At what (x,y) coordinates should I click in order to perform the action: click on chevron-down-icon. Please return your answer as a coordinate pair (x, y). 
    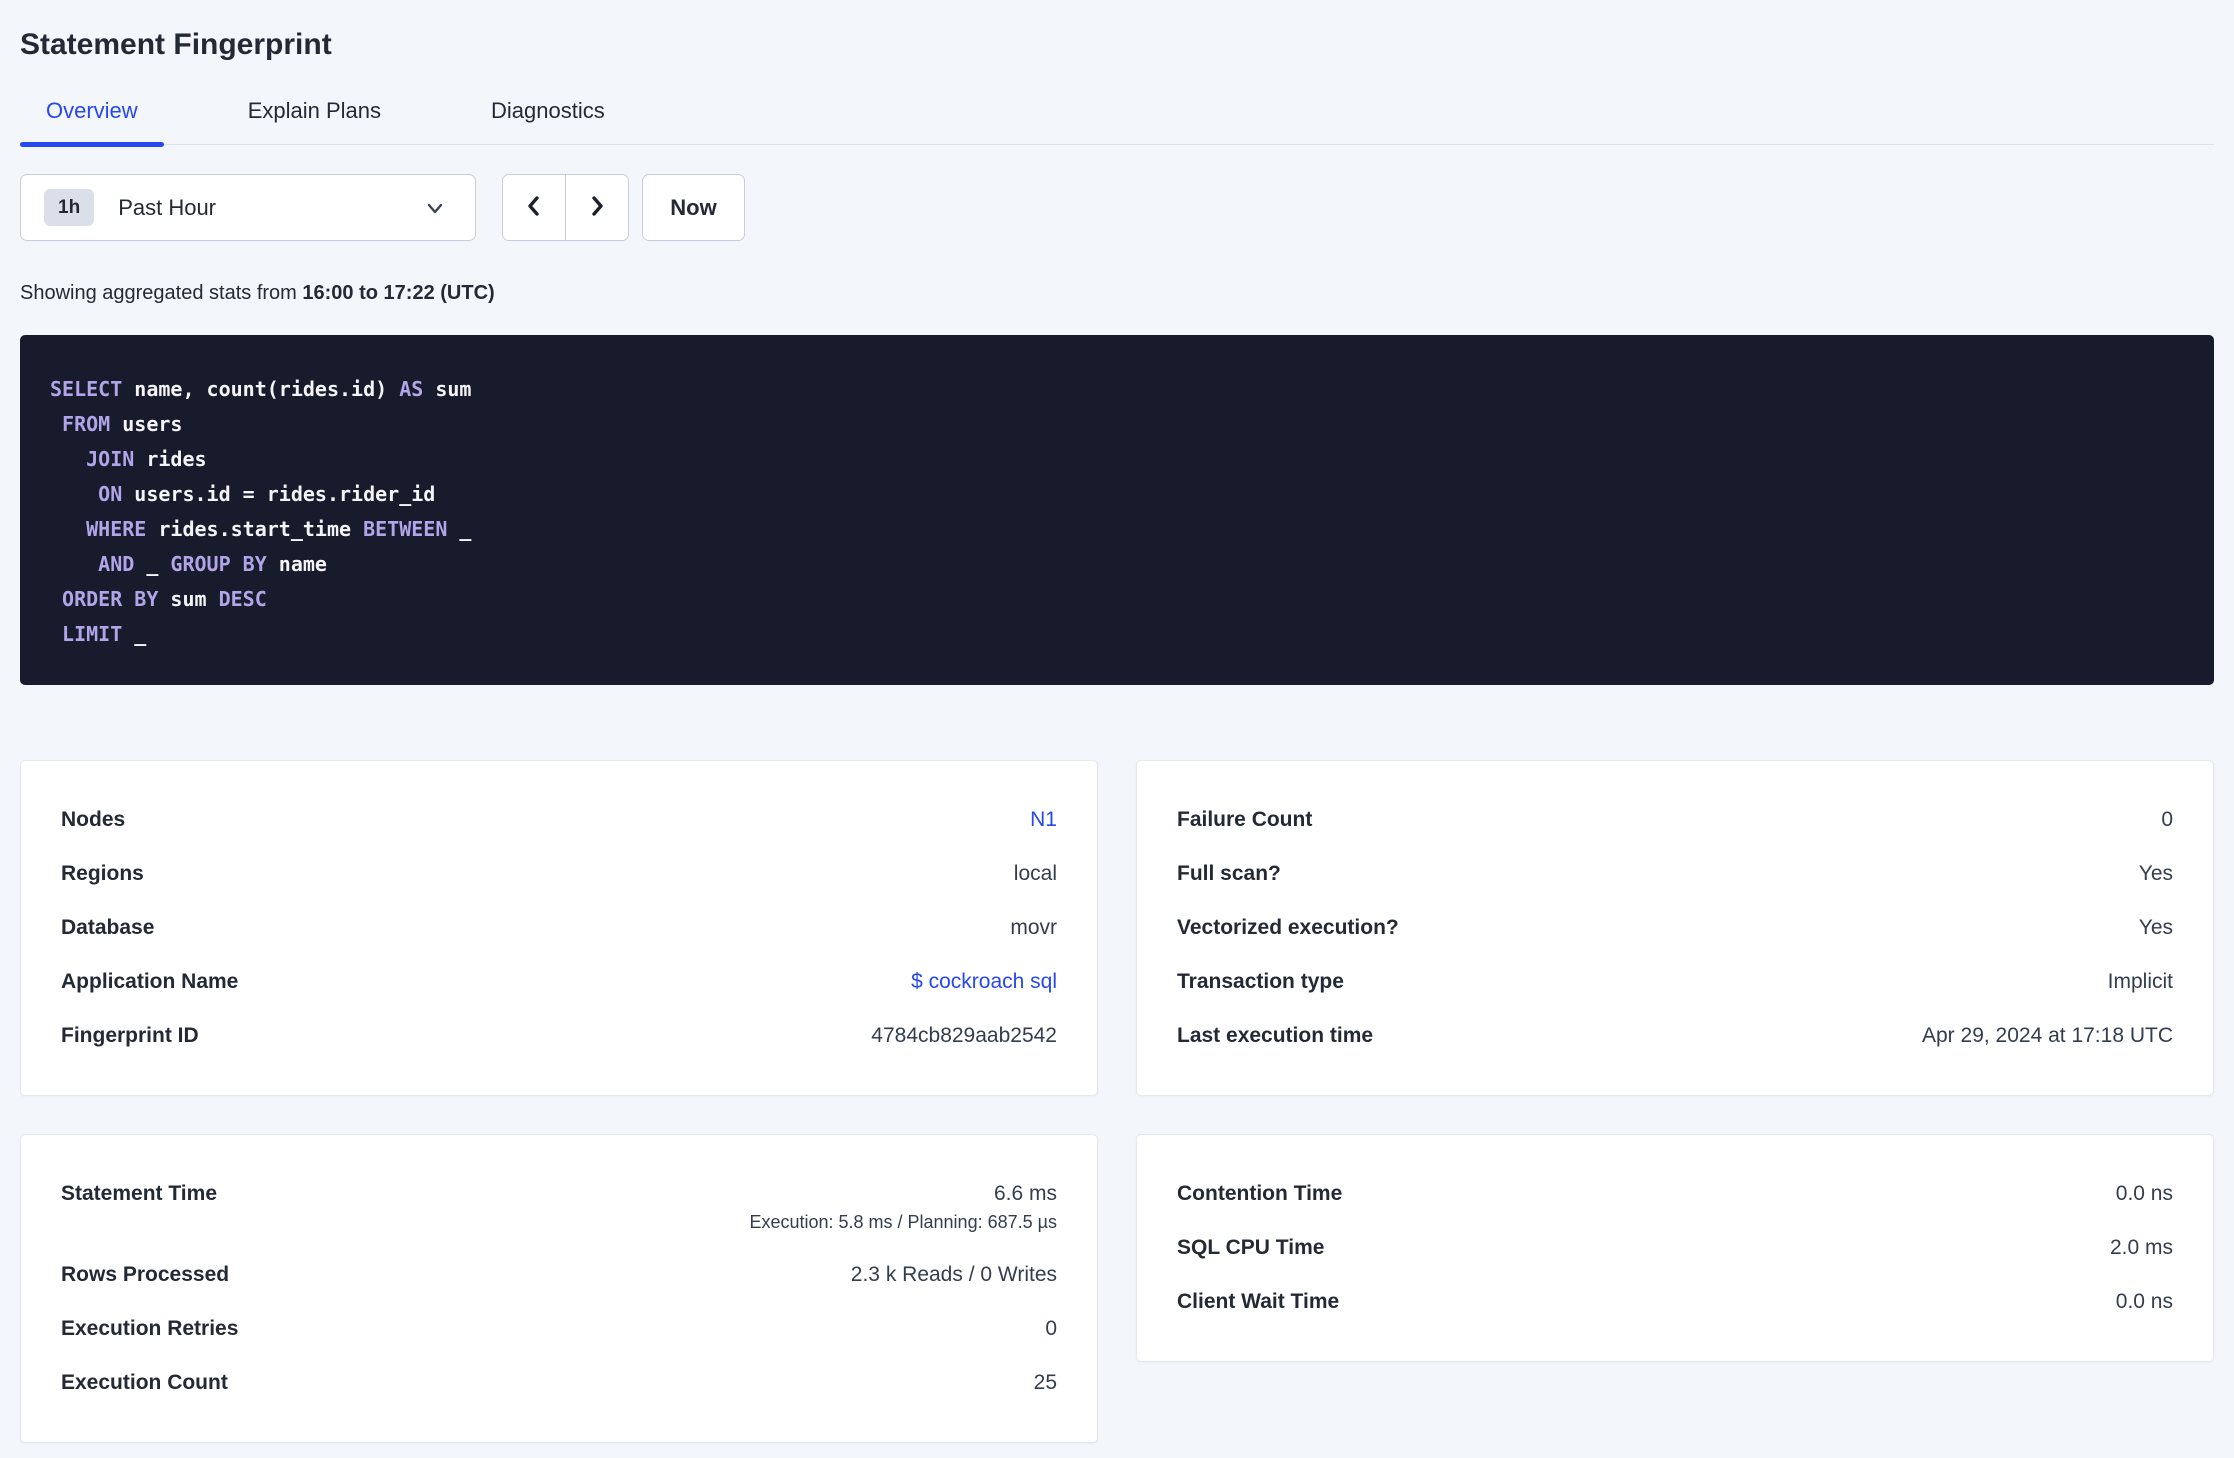
    Looking at the image, I should click on (435, 208).